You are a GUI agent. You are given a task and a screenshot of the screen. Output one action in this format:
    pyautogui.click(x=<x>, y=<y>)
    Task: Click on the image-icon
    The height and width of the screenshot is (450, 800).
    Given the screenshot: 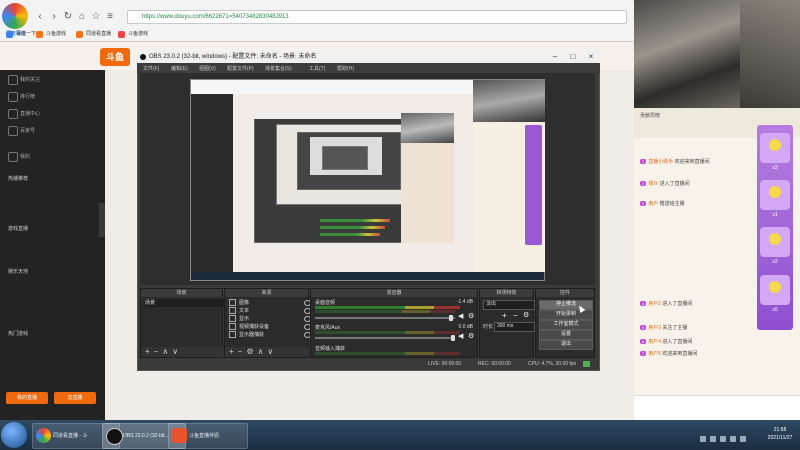 What is the action you would take?
    pyautogui.click(x=232, y=303)
    